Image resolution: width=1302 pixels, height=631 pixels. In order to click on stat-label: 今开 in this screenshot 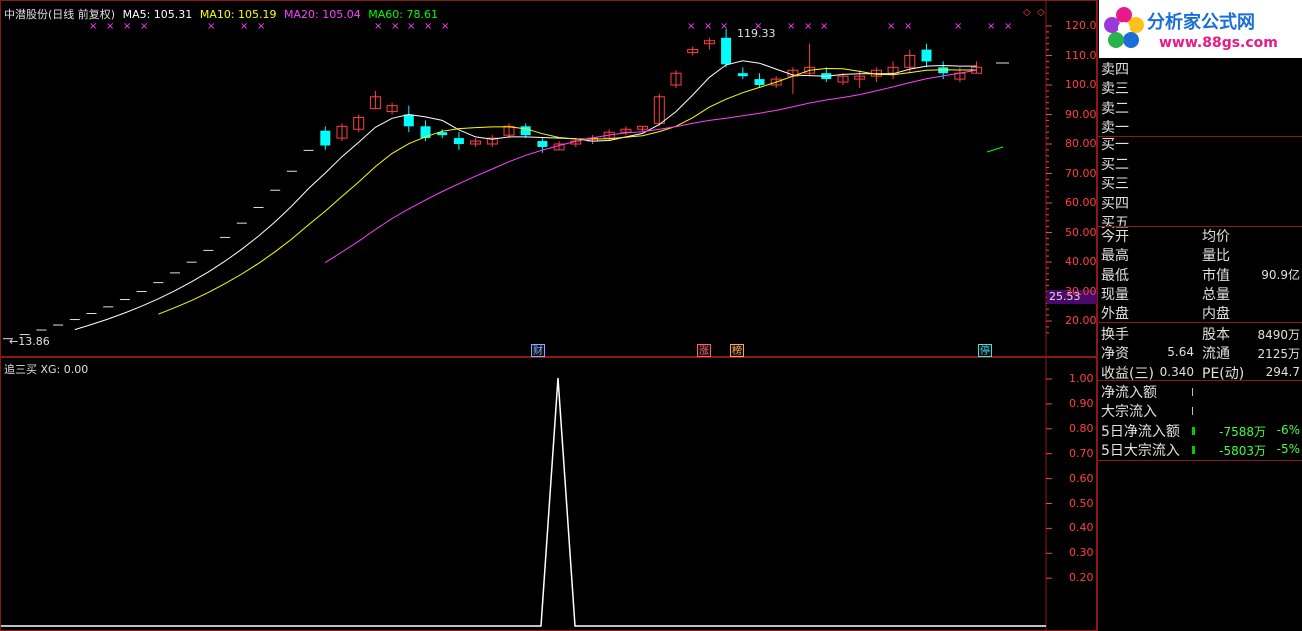, I will do `click(1115, 237)`.